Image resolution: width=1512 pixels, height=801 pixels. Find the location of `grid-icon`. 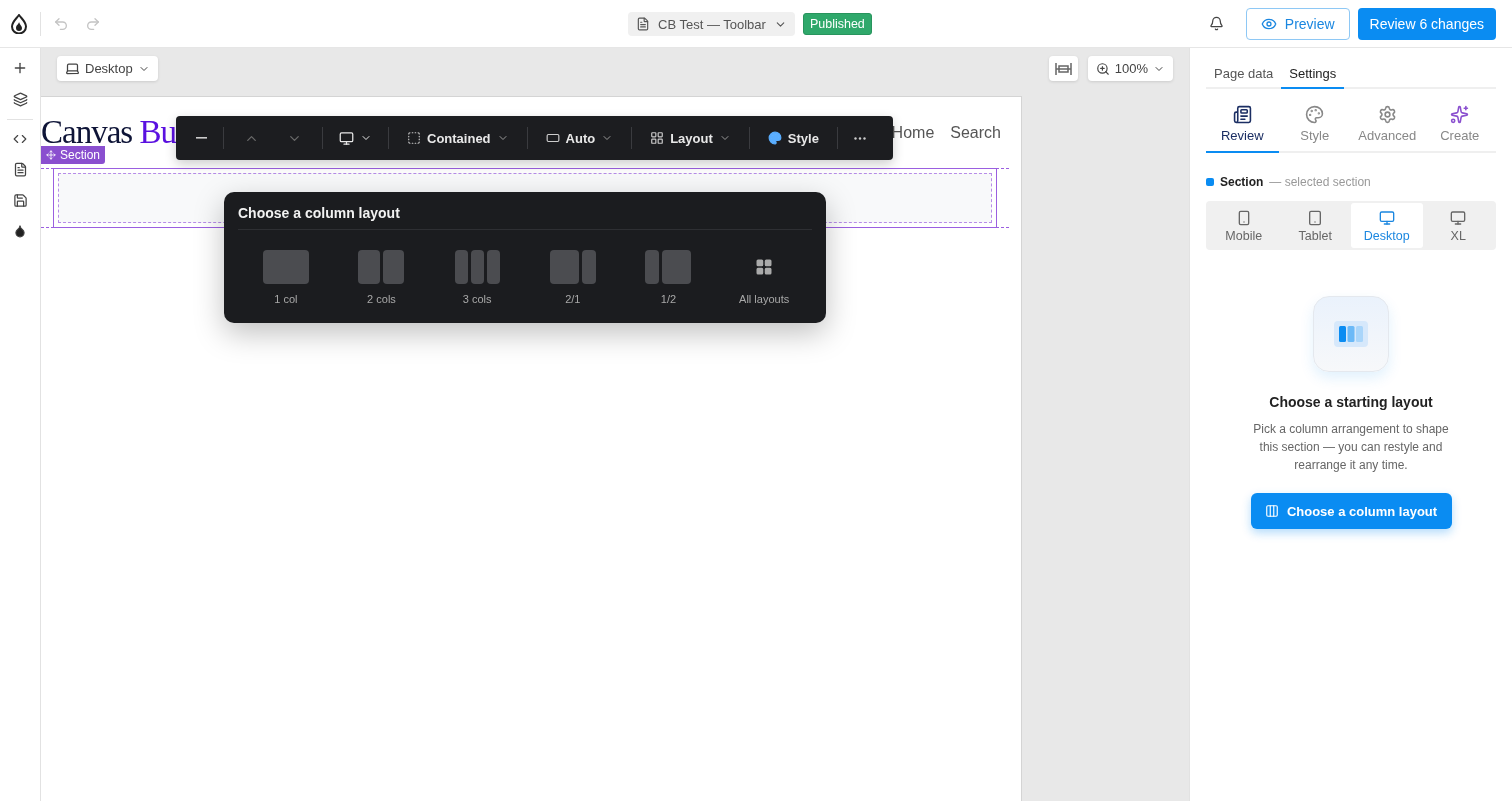

grid-icon is located at coordinates (764, 267).